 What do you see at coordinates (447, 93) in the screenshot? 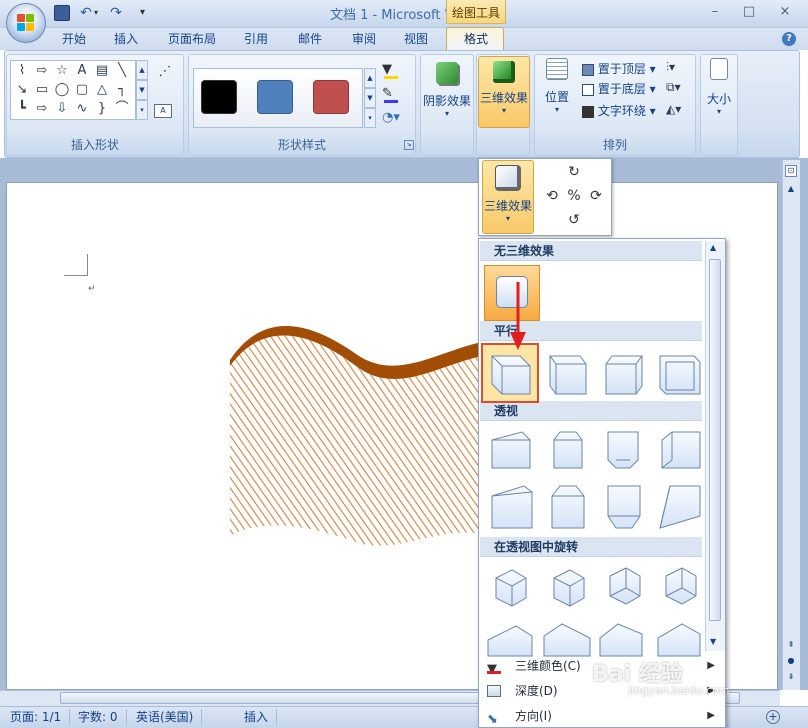
I see `shadow-effects-button: 阴影效果 ▾` at bounding box center [447, 93].